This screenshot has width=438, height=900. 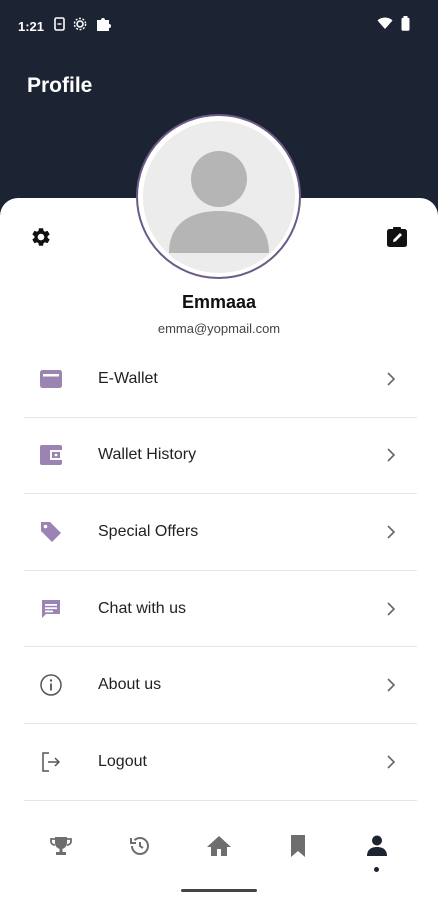 I want to click on status-icons-left, so click(x=82, y=26).